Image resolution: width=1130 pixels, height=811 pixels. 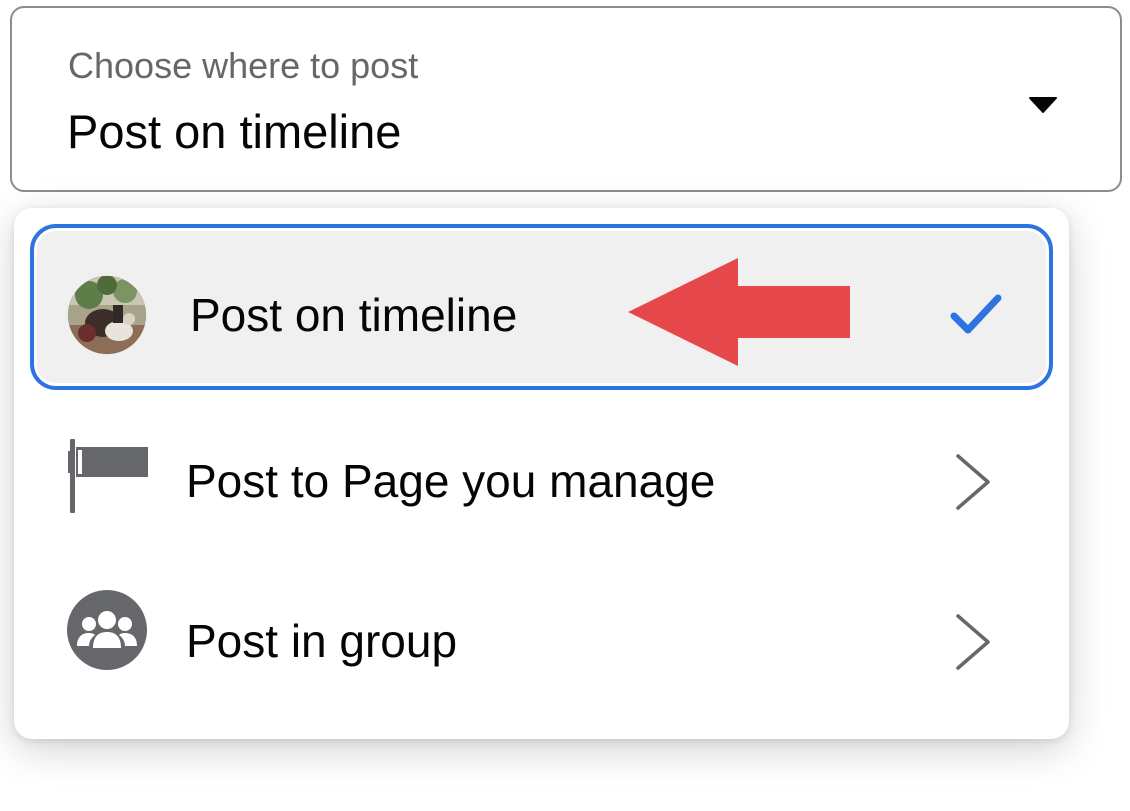 What do you see at coordinates (739, 312) in the screenshot?
I see `red-arrow-left-icon` at bounding box center [739, 312].